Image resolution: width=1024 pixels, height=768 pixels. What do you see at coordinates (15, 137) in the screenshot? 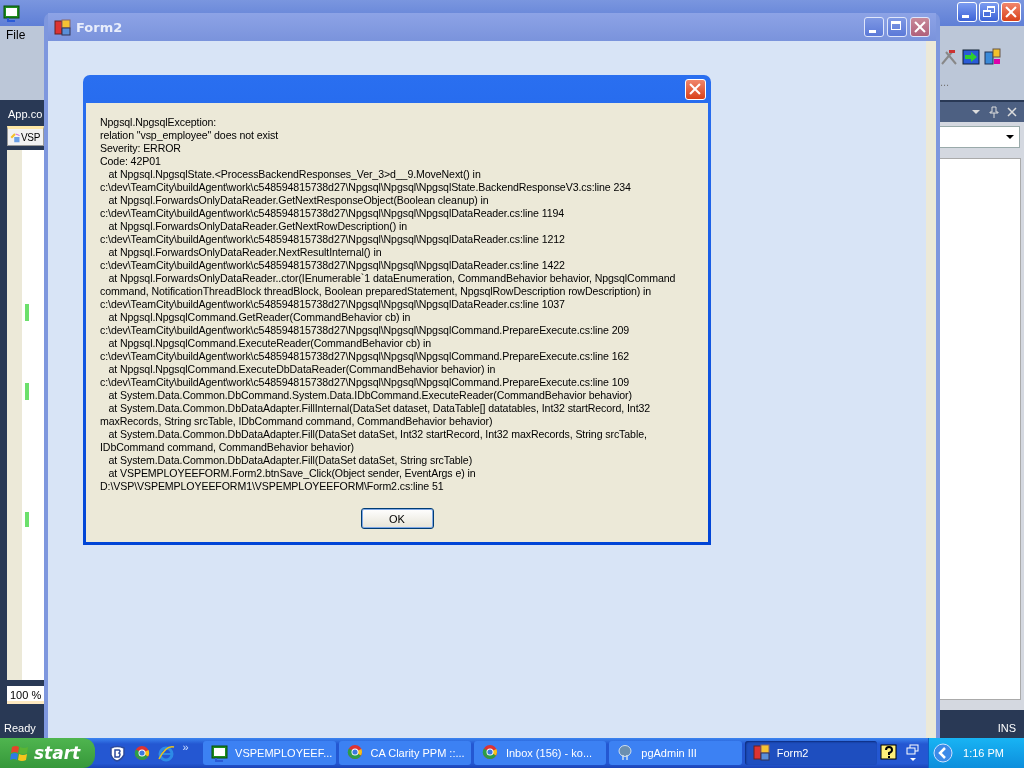
I see `form-designer-icon` at bounding box center [15, 137].